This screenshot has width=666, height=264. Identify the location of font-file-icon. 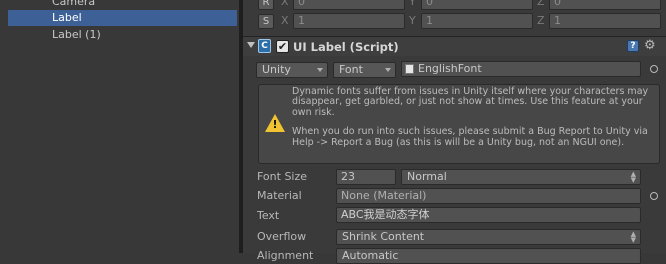
(409, 69).